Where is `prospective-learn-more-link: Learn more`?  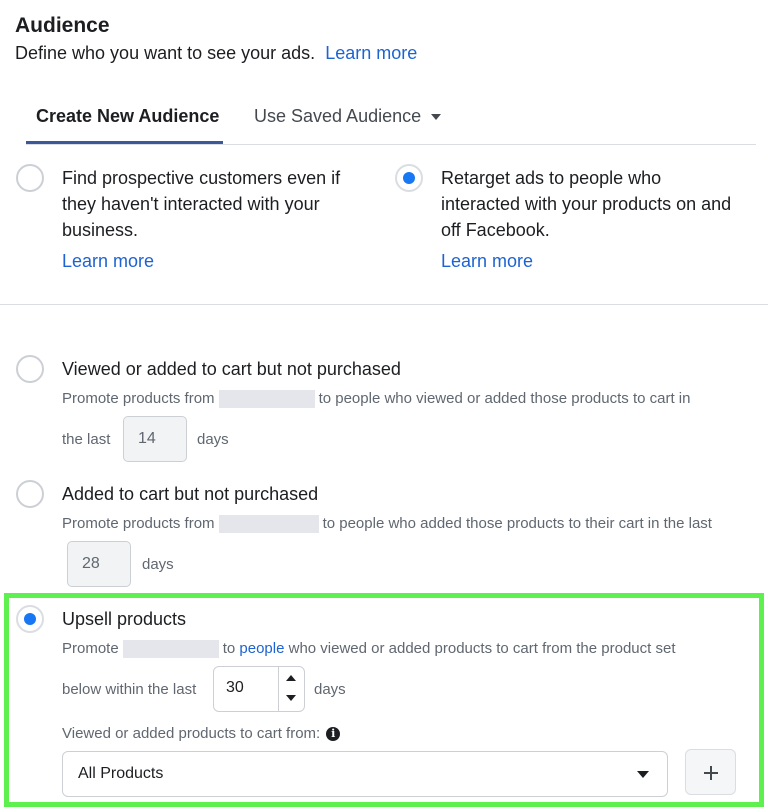
prospective-learn-more-link: Learn more is located at coordinates (108, 261).